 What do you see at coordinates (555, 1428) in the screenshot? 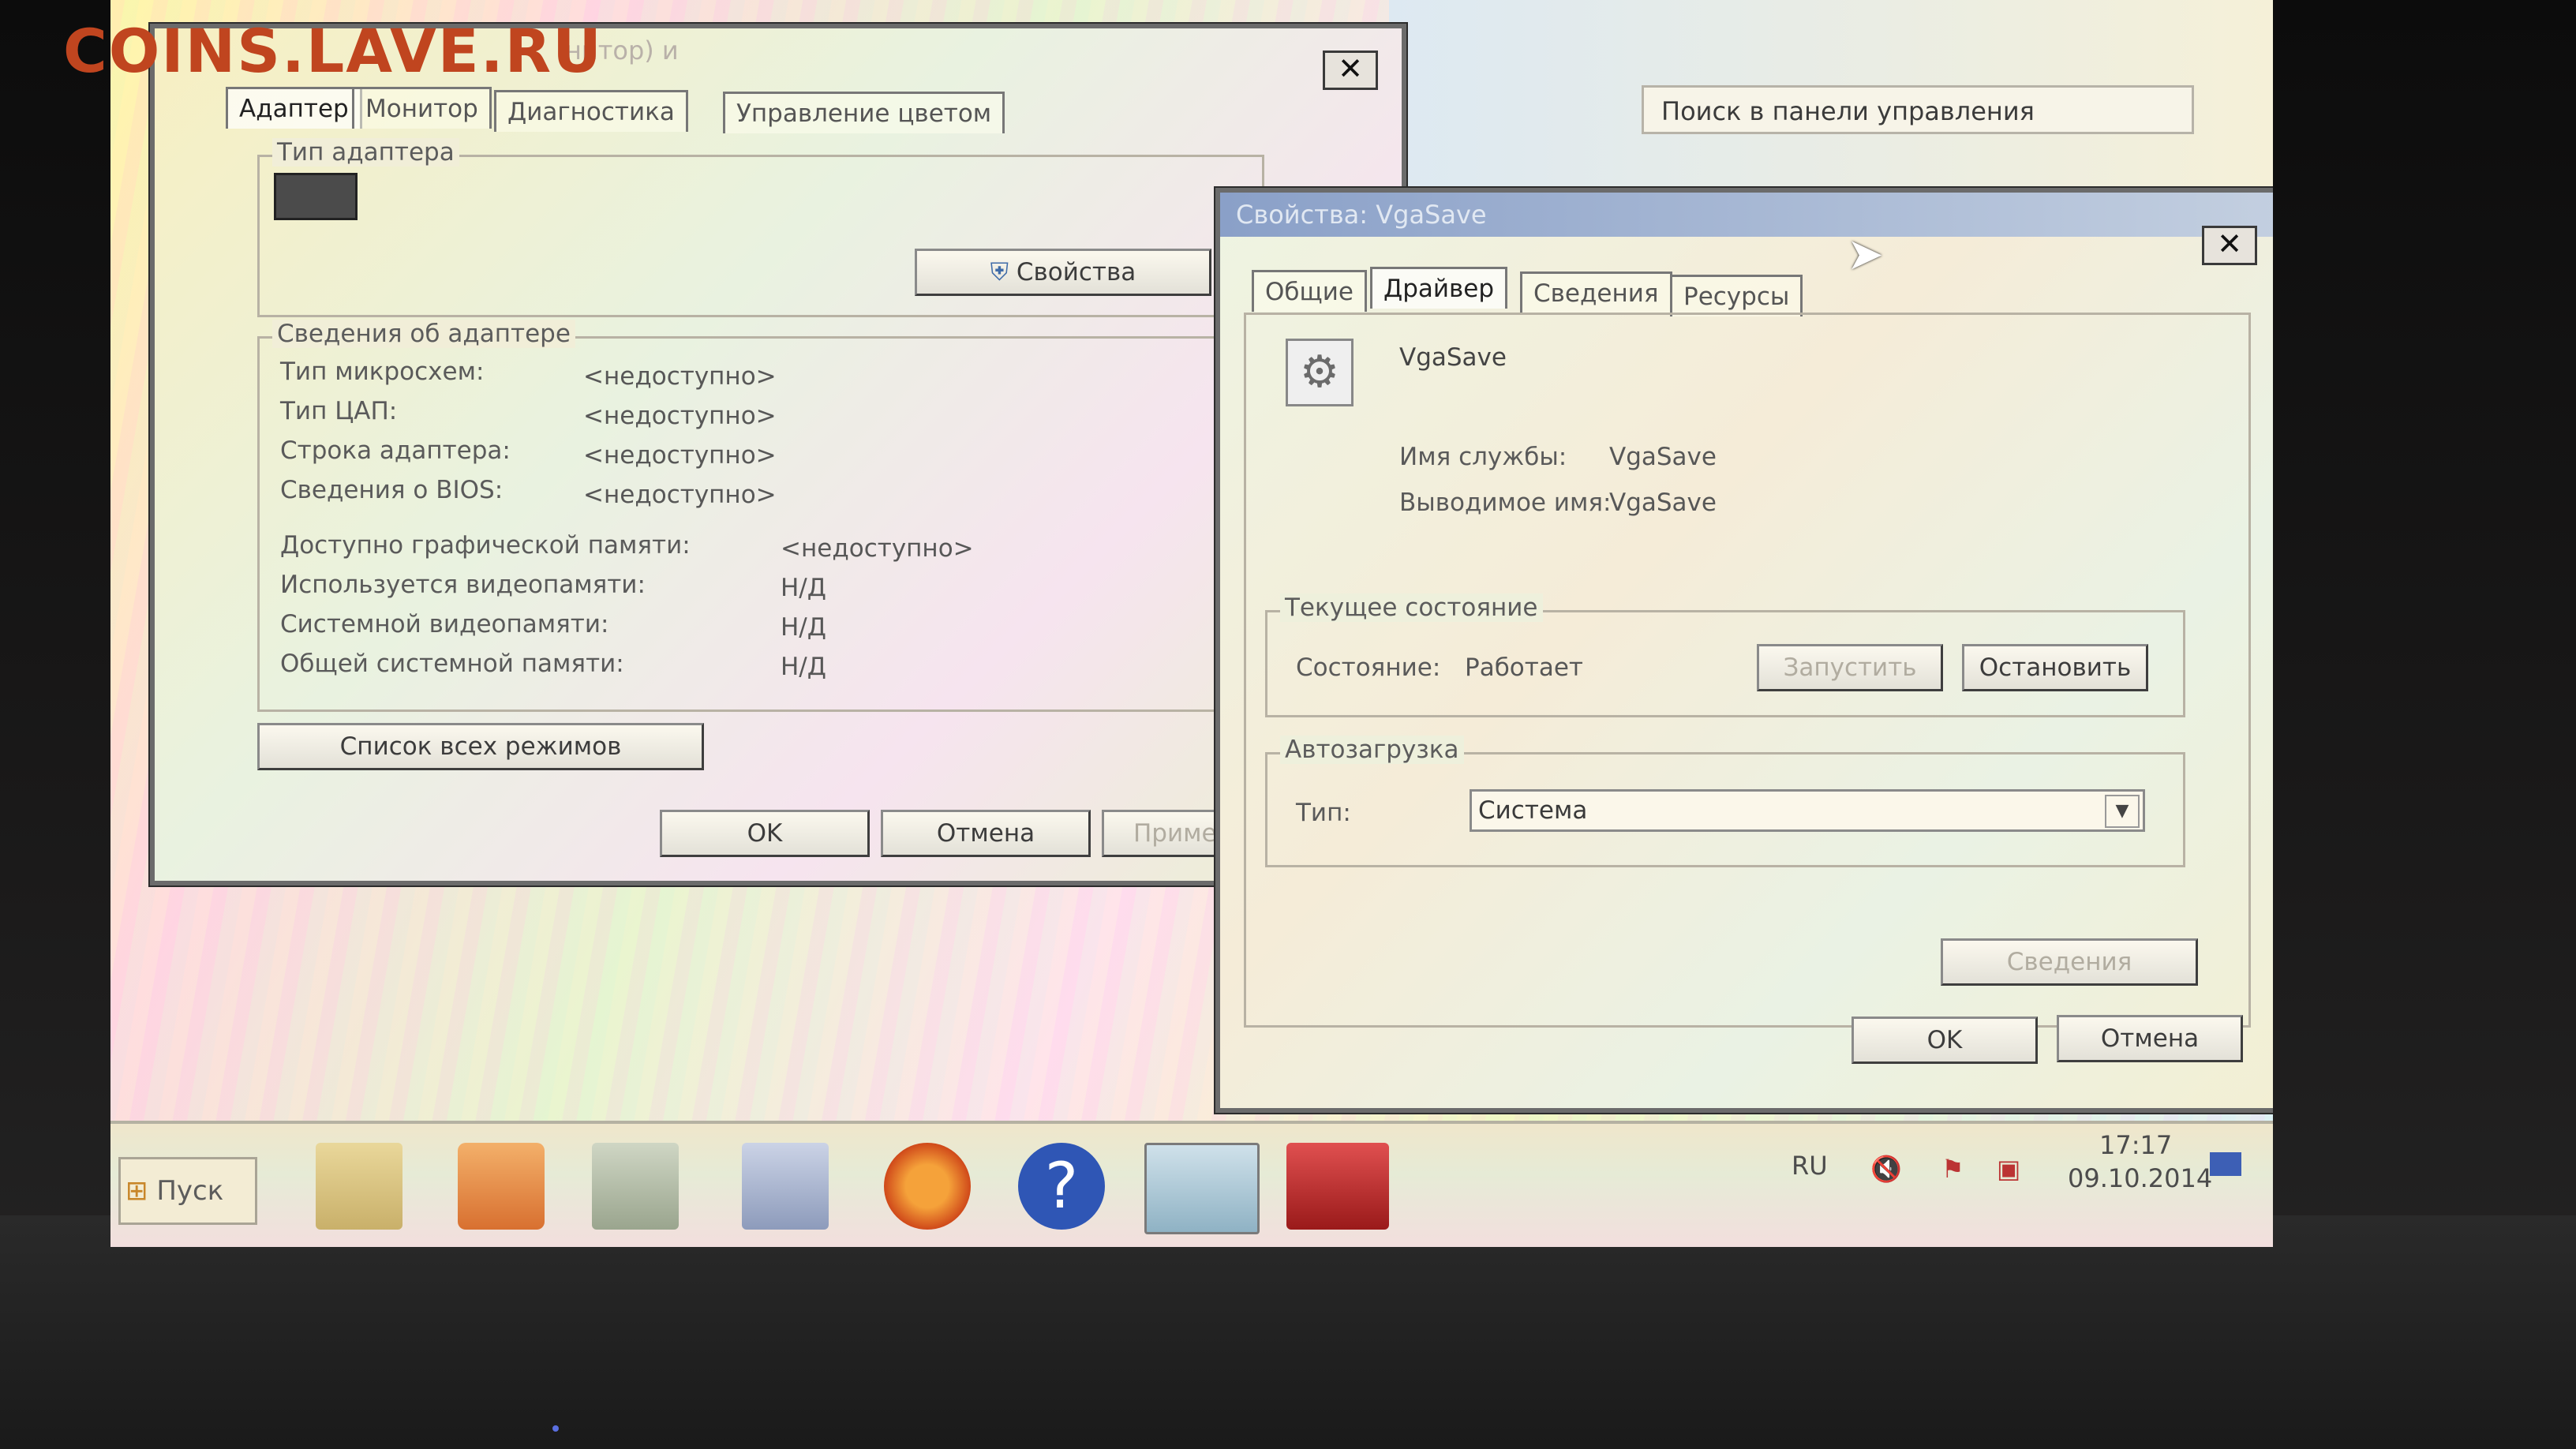
I see `power-led` at bounding box center [555, 1428].